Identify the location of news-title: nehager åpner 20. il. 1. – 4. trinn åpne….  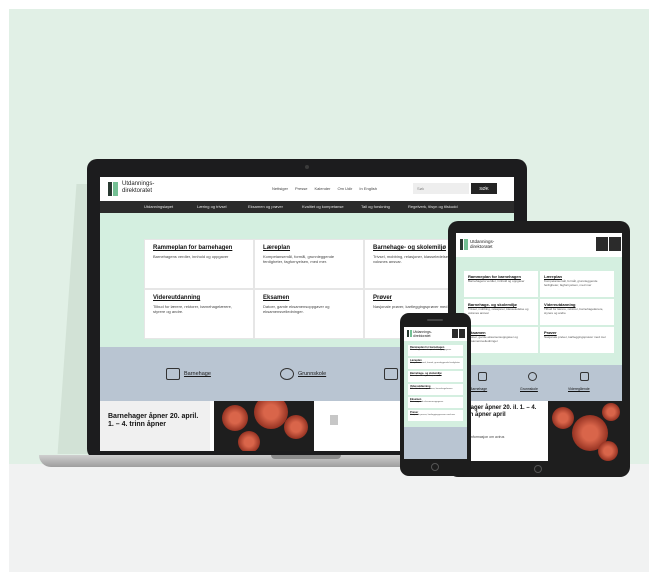
(503, 412).